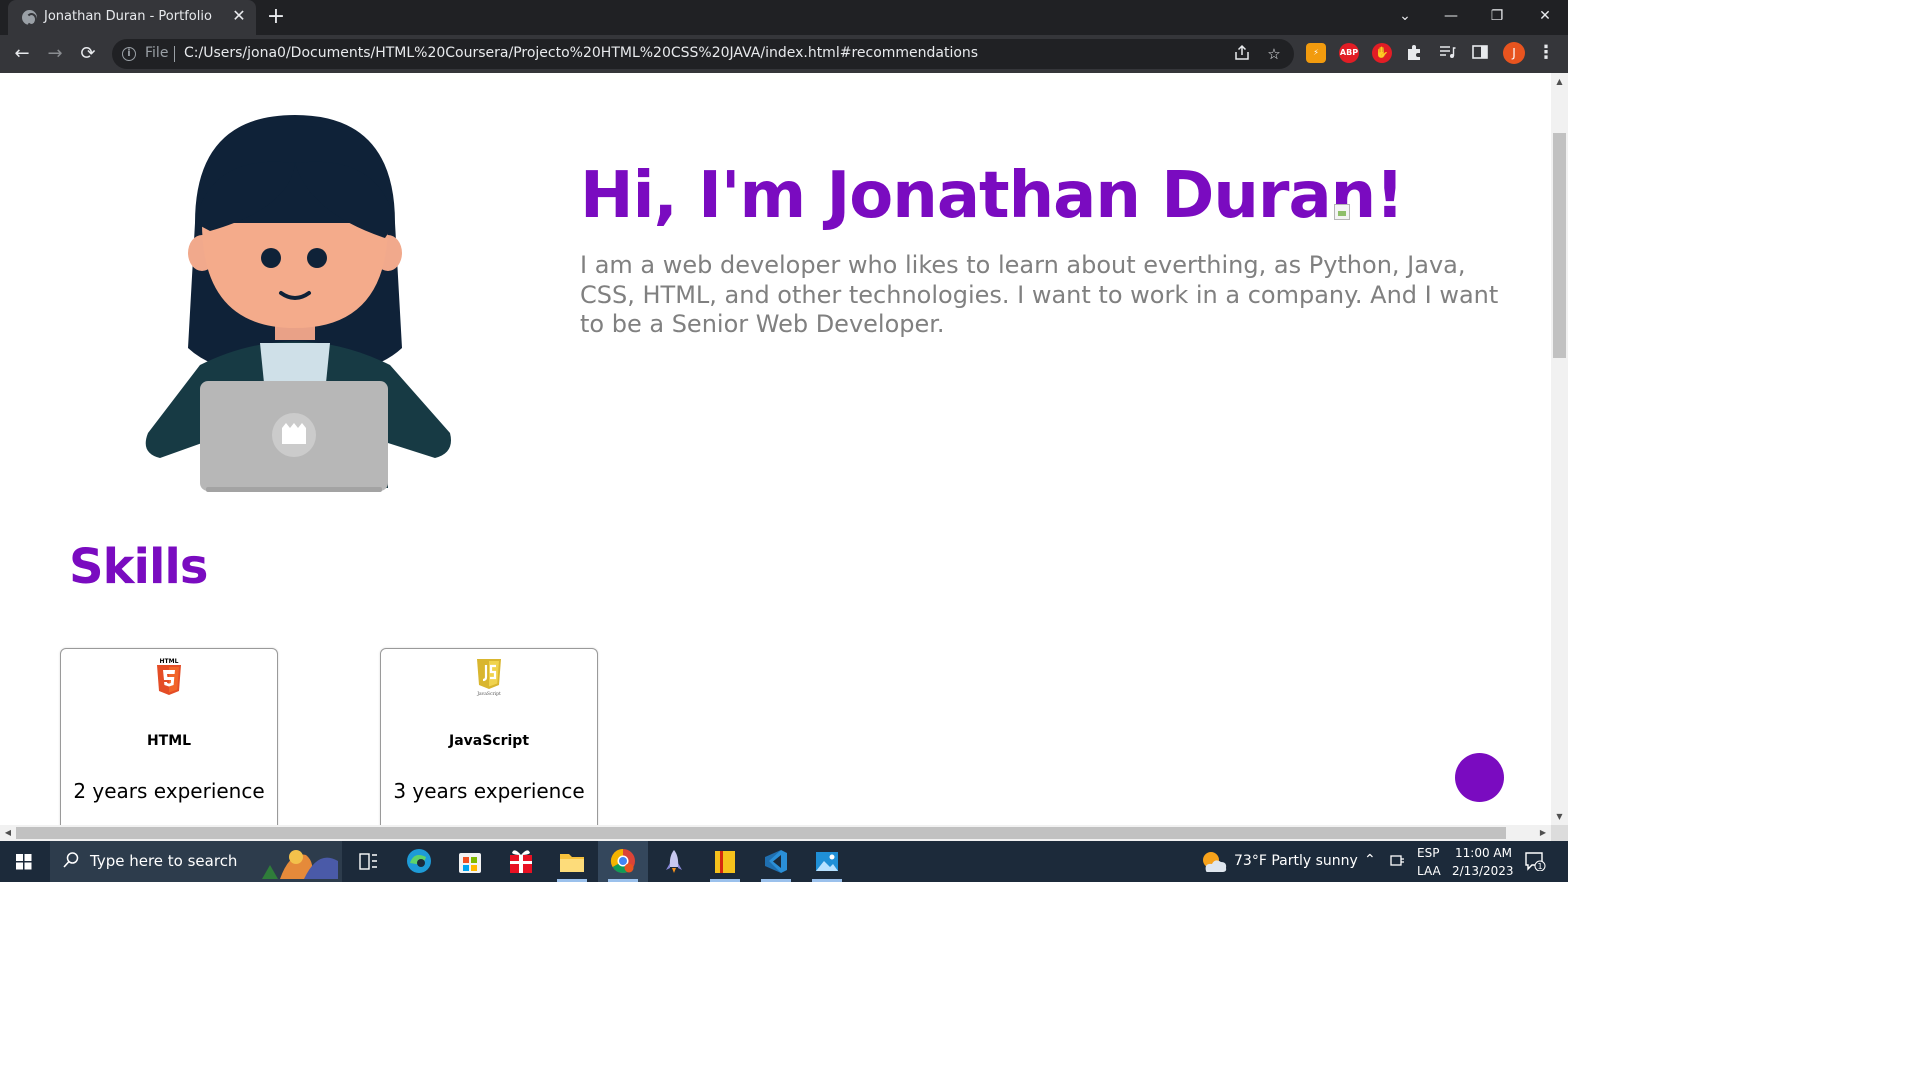 Image resolution: width=1920 pixels, height=1080 pixels. What do you see at coordinates (1546, 53) in the screenshot?
I see `browser-menu-icon: ⋮` at bounding box center [1546, 53].